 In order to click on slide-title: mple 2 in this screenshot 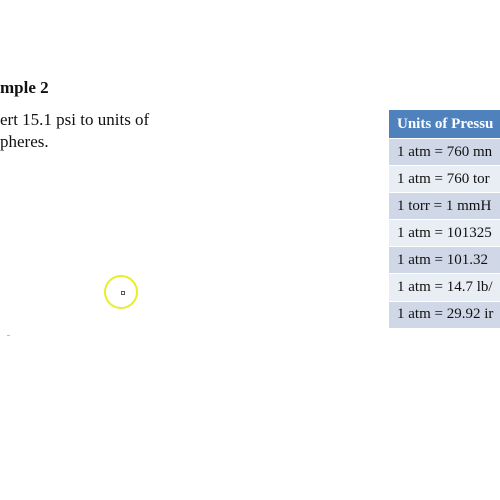, I will do `click(24, 87)`.